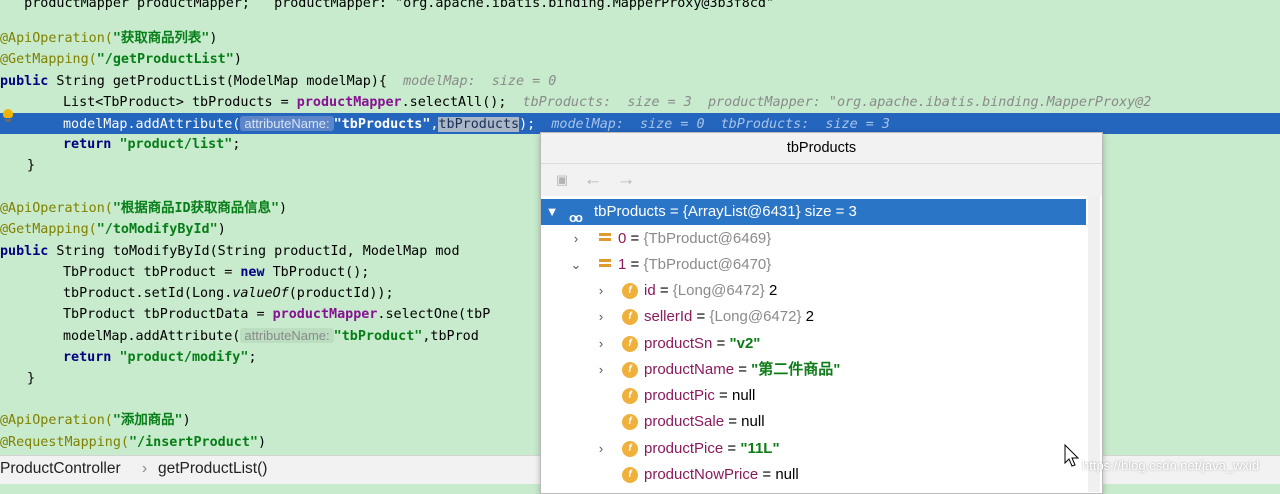  What do you see at coordinates (576, 265) in the screenshot?
I see `chevron-down-icon: ⌄` at bounding box center [576, 265].